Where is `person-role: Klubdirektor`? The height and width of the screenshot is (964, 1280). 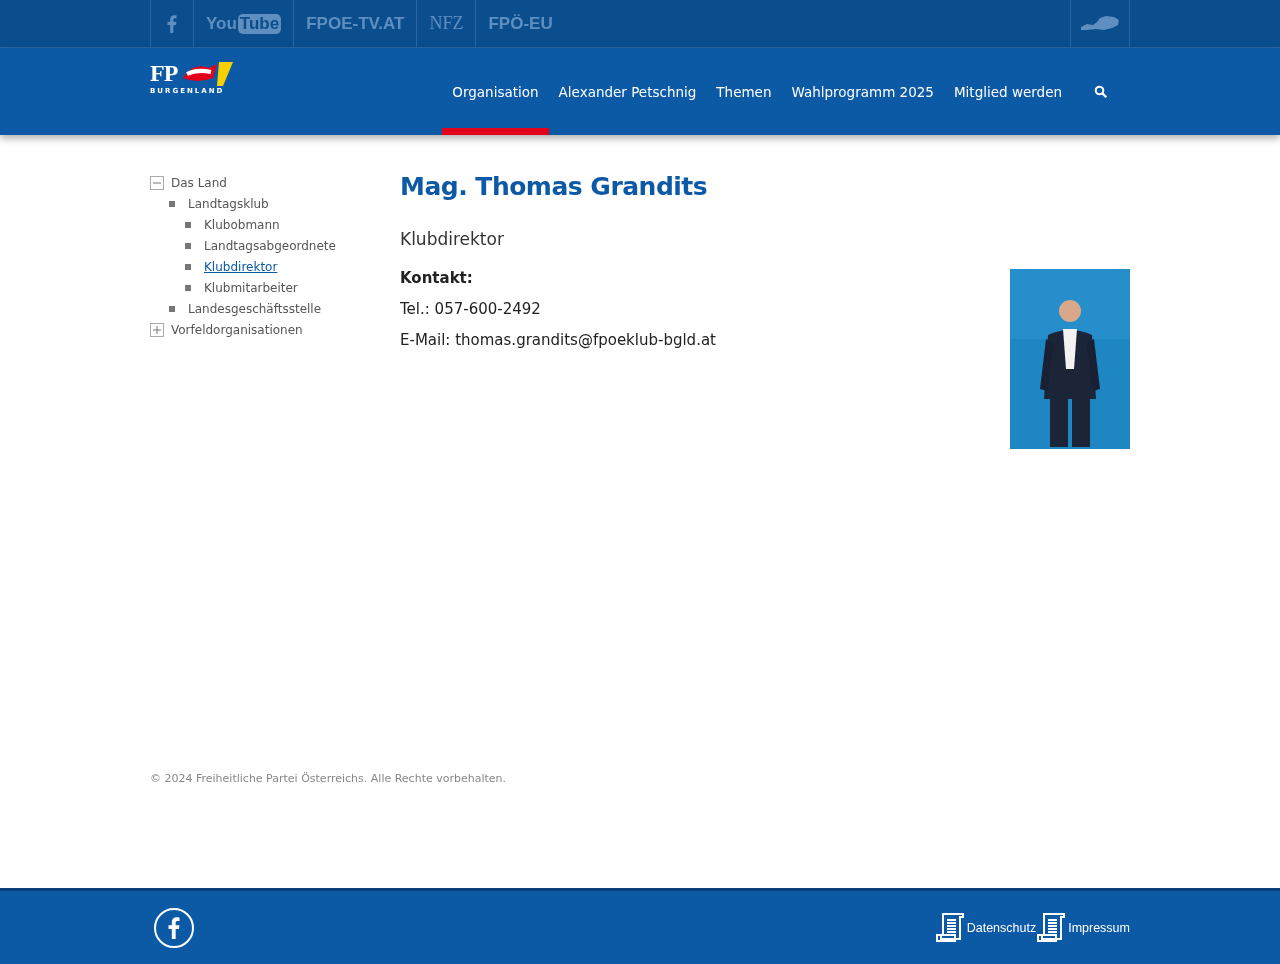
person-role: Klubdirektor is located at coordinates (452, 239).